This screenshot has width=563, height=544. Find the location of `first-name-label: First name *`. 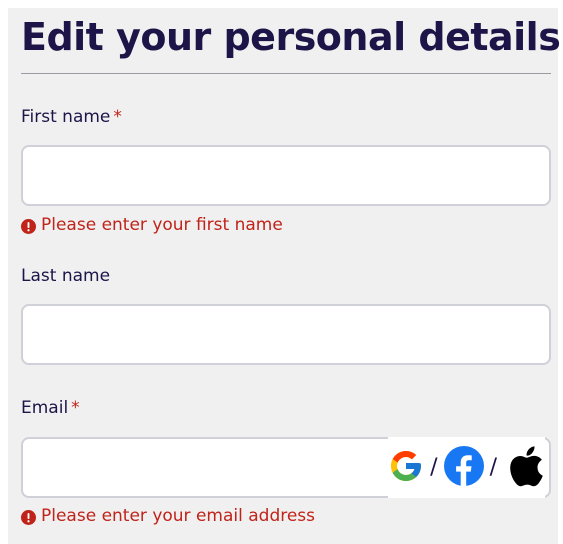

first-name-label: First name * is located at coordinates (71, 117).